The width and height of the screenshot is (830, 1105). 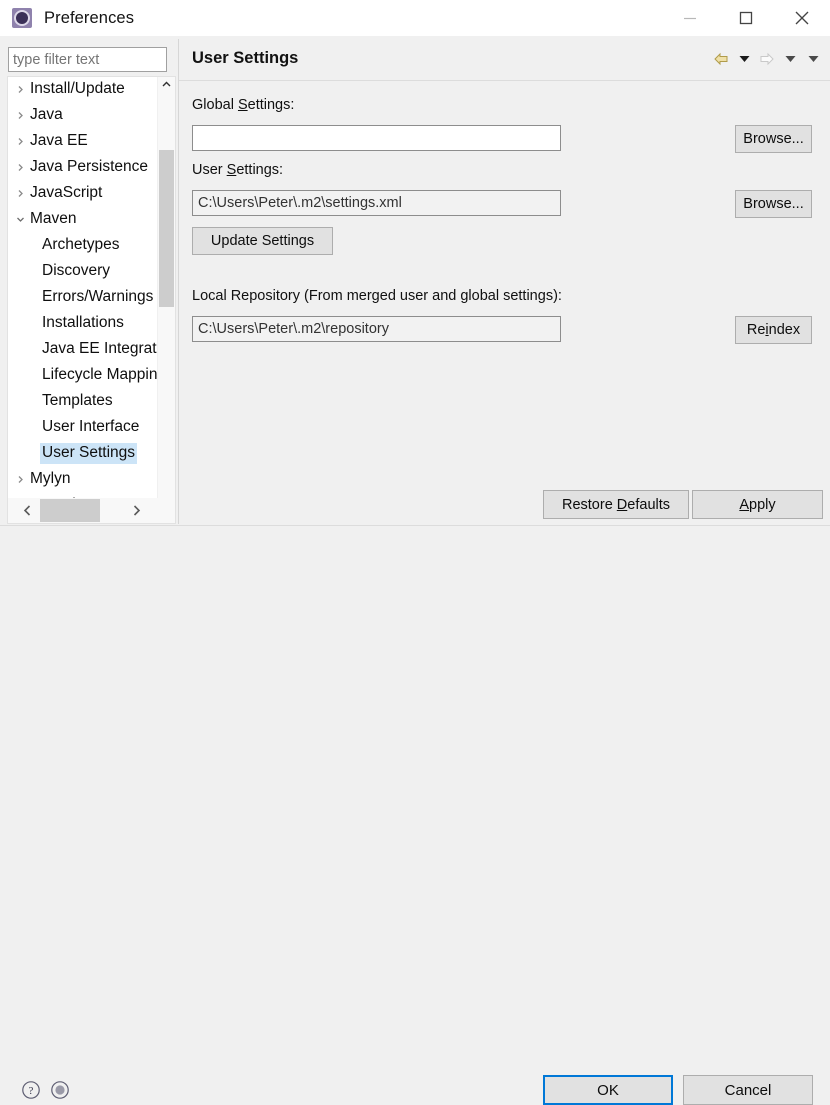 I want to click on title-bar: Preferences, so click(x=415, y=18).